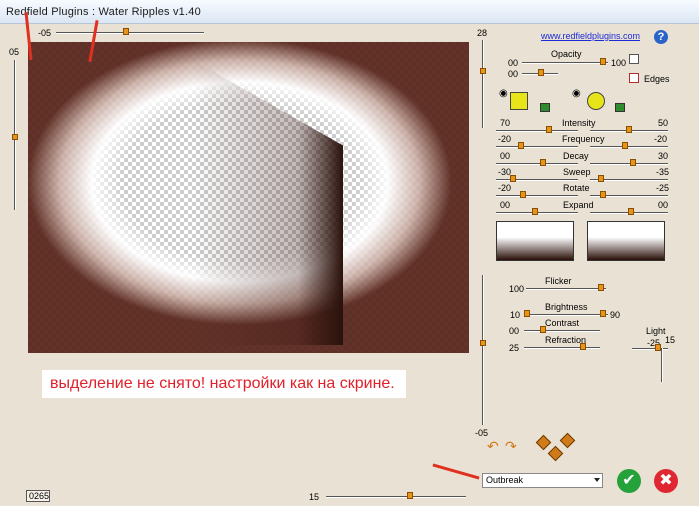 The height and width of the screenshot is (506, 699). Describe the element at coordinates (511, 446) in the screenshot. I see `redo-icon: ↷` at that location.